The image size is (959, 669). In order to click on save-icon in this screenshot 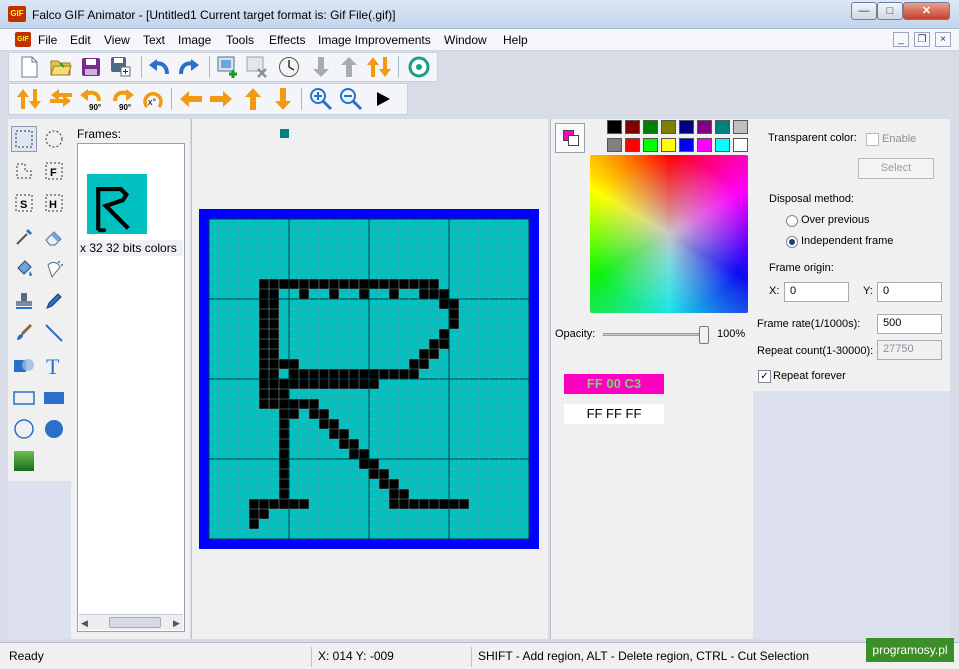, I will do `click(91, 67)`.